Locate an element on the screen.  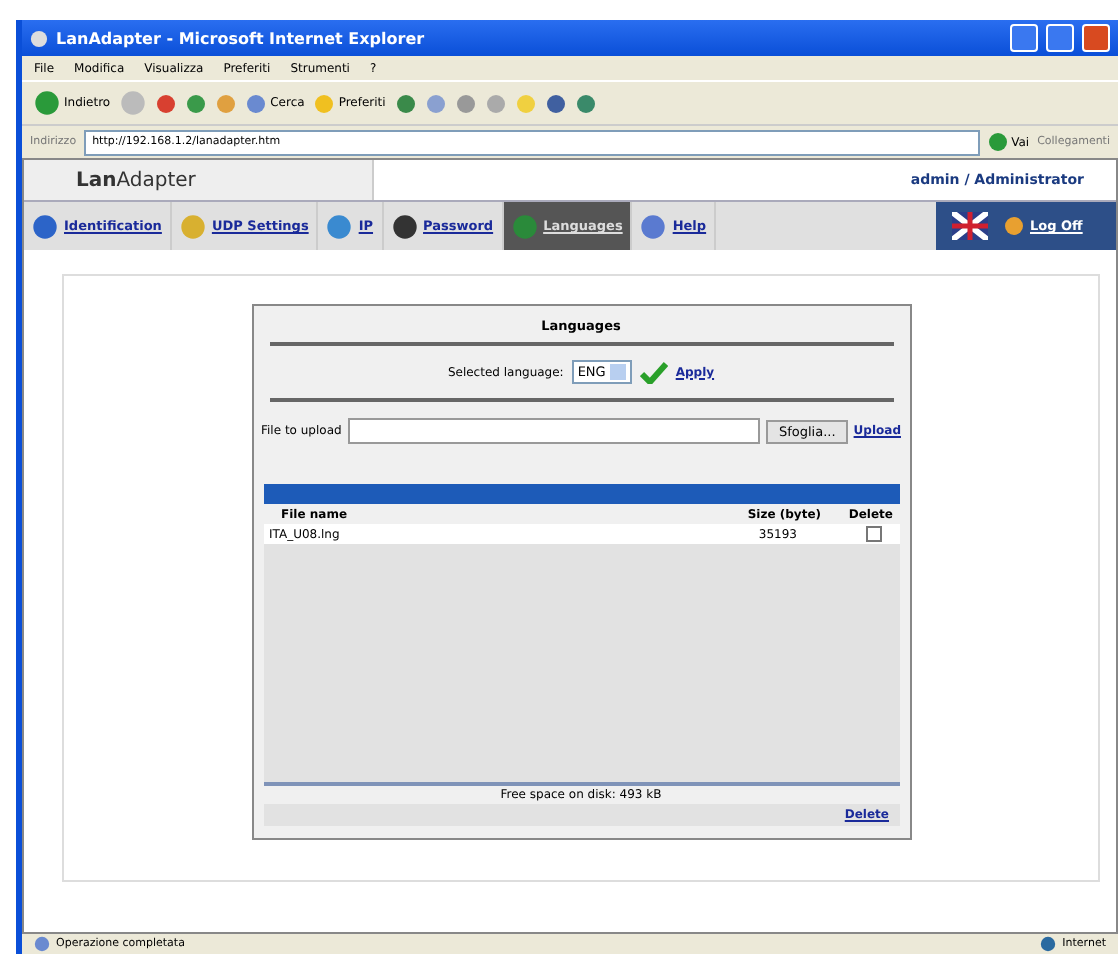
file-field is located at coordinates (554, 431).